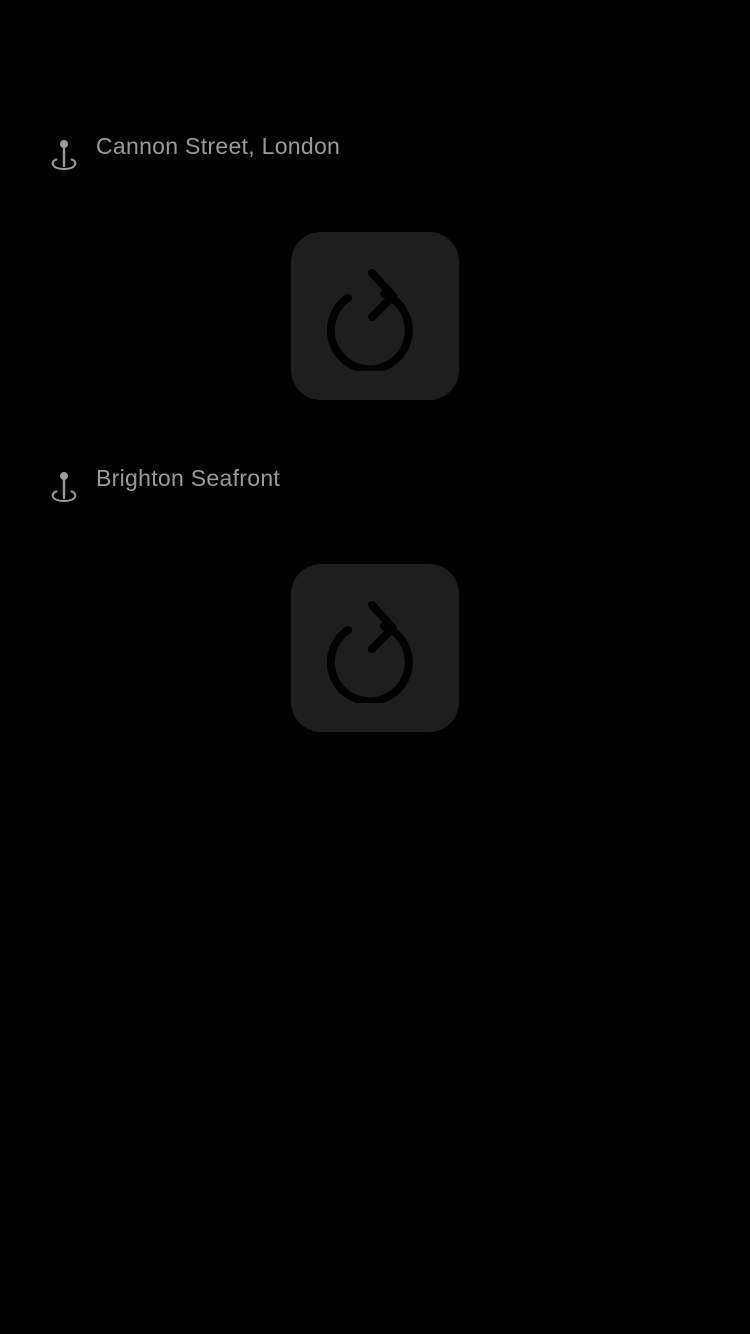 This screenshot has height=1334, width=750. I want to click on location-header: Cannon Street, London, so click(194, 152).